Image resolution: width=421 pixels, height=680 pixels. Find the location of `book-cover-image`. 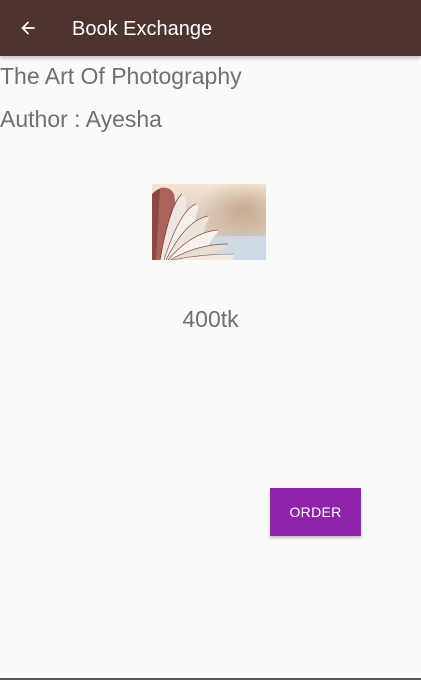

book-cover-image is located at coordinates (209, 222).